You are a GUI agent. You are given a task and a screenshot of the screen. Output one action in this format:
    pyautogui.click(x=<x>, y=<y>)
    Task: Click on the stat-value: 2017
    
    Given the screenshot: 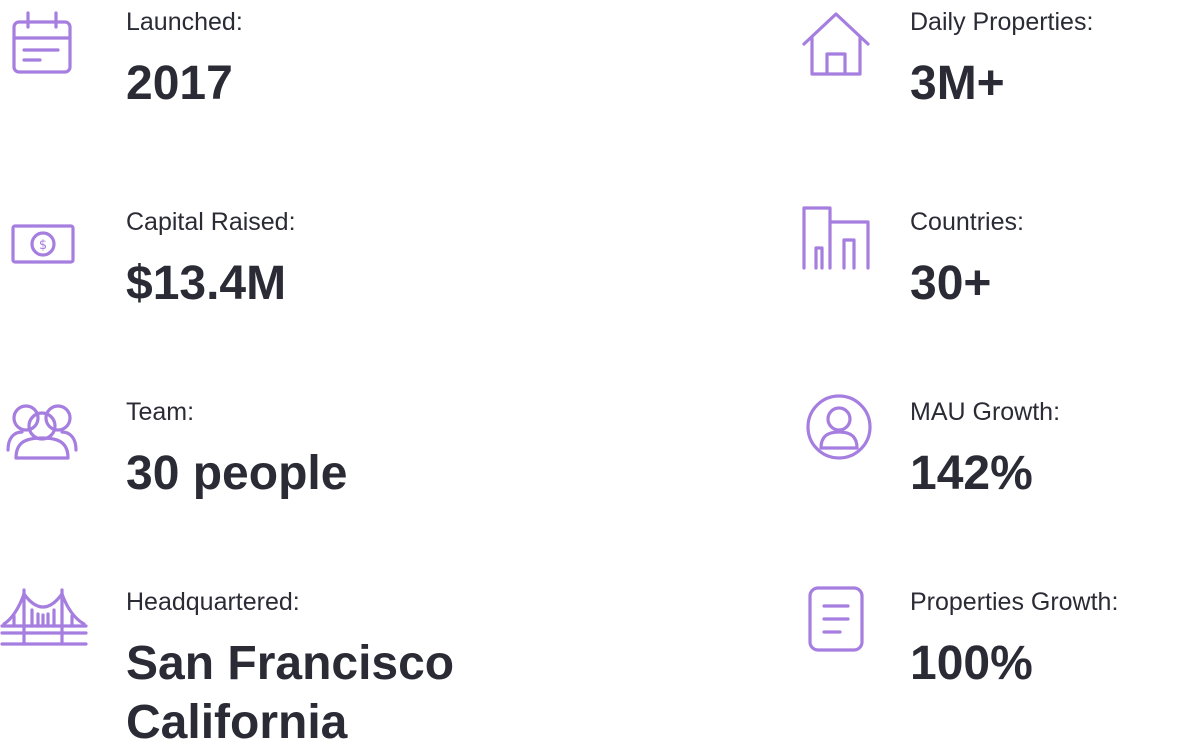 What is the action you would take?
    pyautogui.click(x=179, y=83)
    